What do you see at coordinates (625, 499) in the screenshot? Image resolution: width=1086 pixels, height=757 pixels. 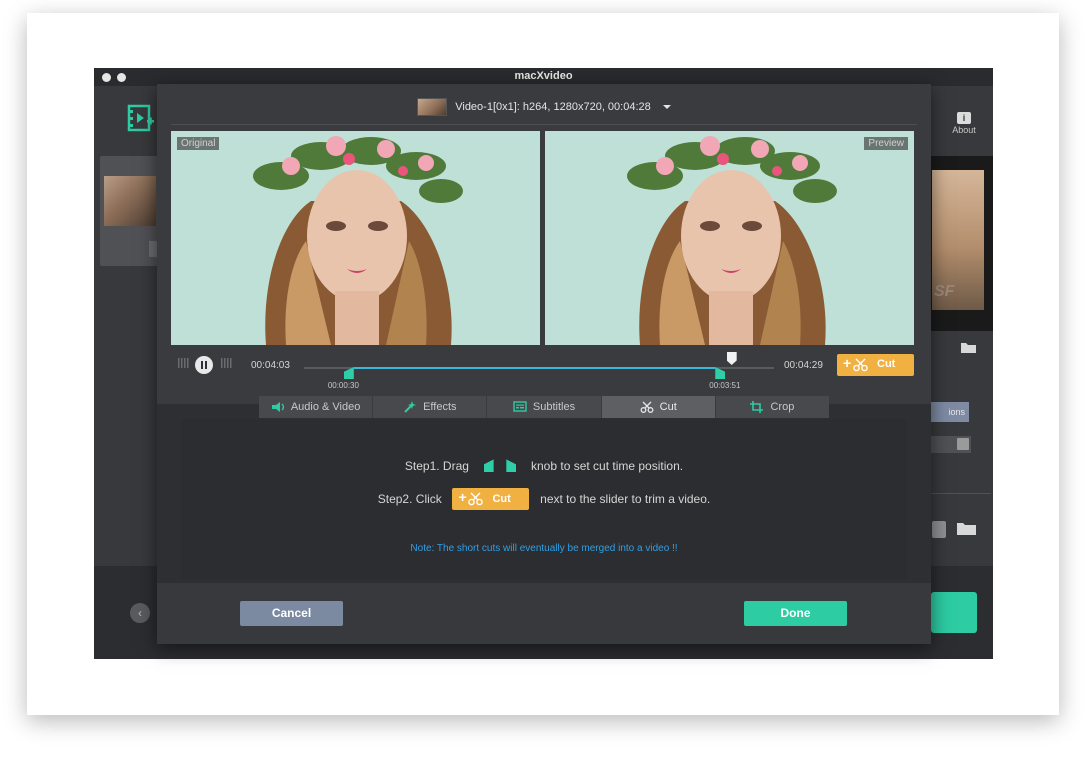 I see `step2-suffix: next to the slider to trim a video.` at bounding box center [625, 499].